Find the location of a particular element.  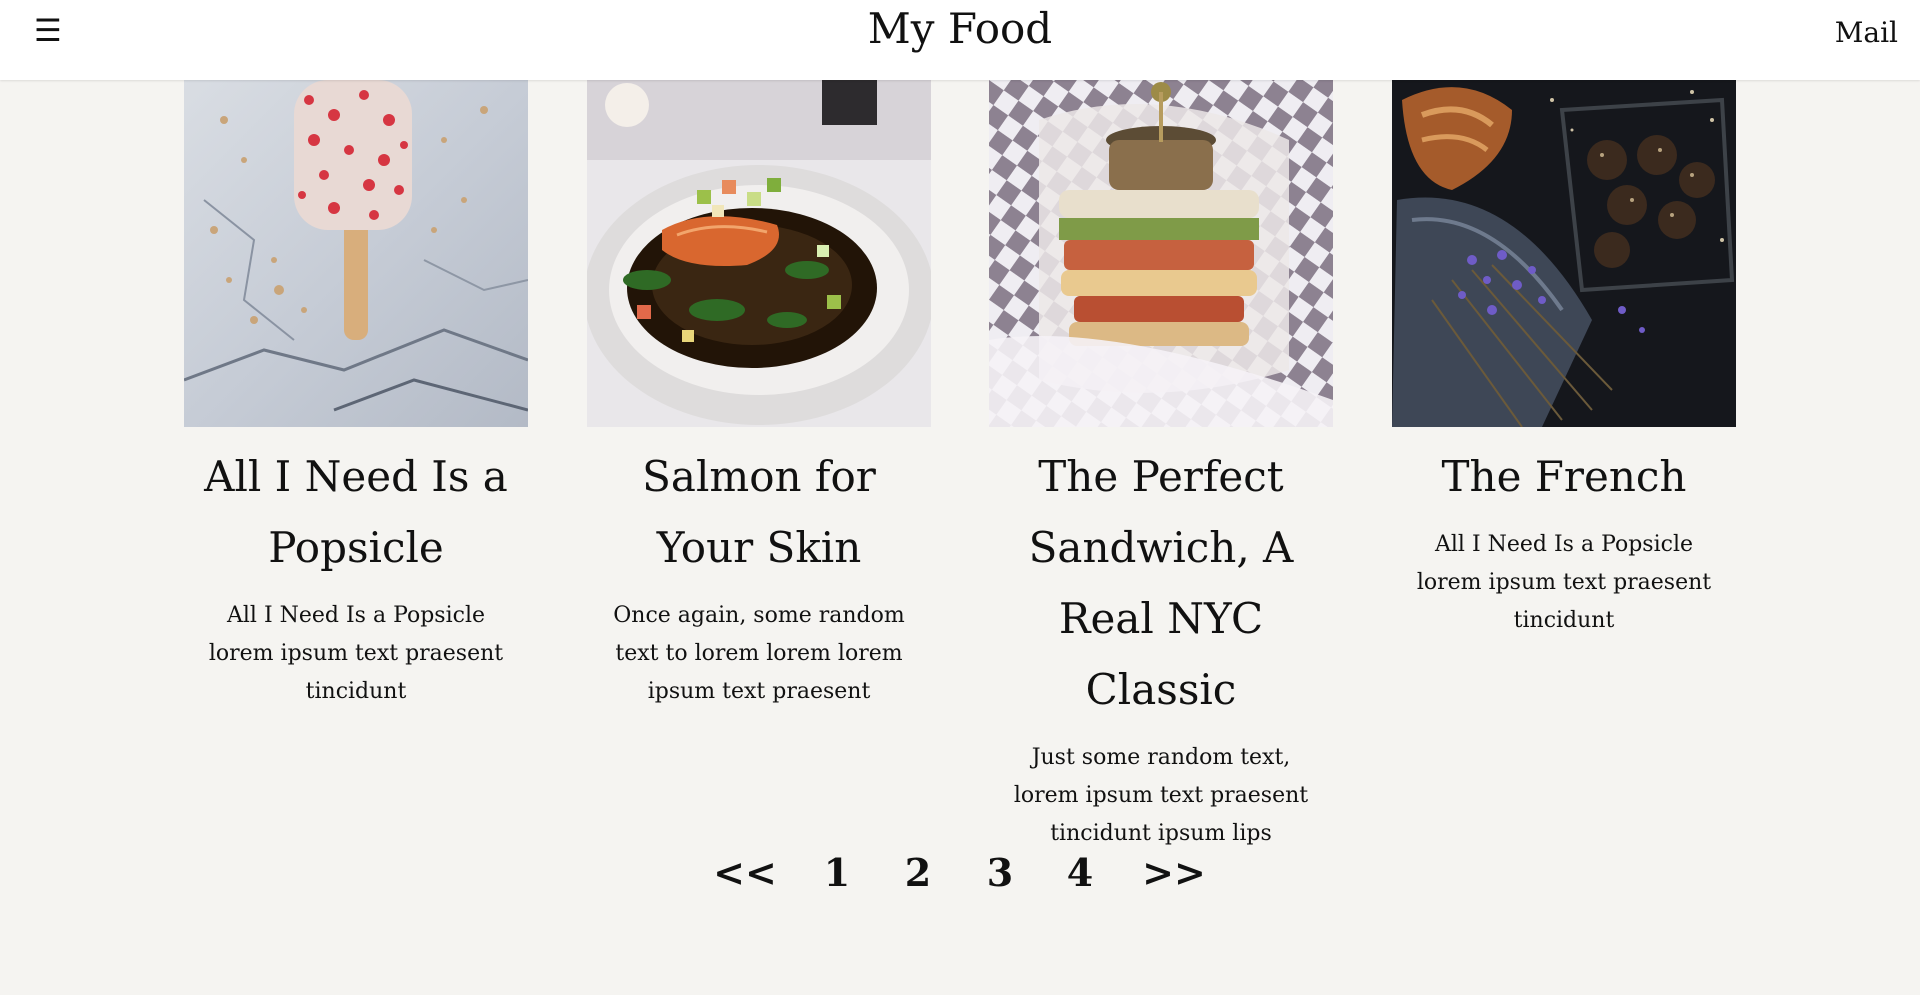

croissant-photo is located at coordinates (1564, 253).